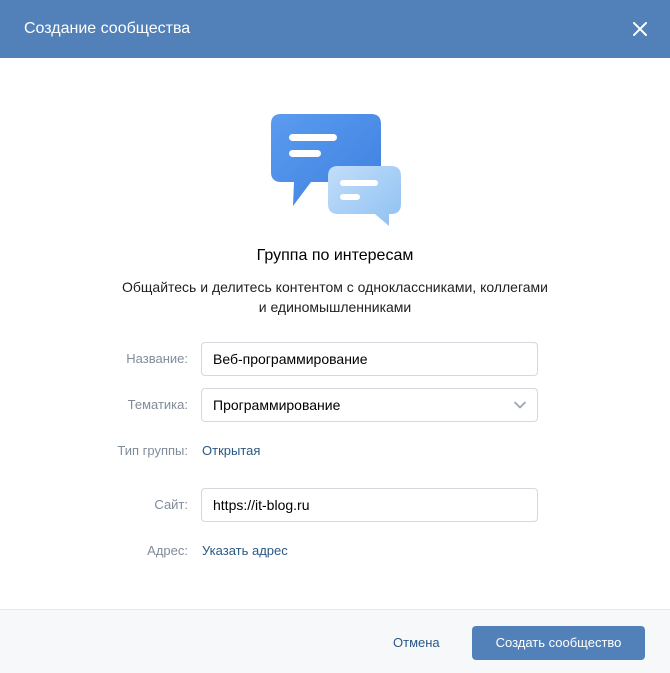 Image resolution: width=670 pixels, height=673 pixels. Describe the element at coordinates (335, 255) in the screenshot. I see `group-type-title: Группа по интересам` at that location.